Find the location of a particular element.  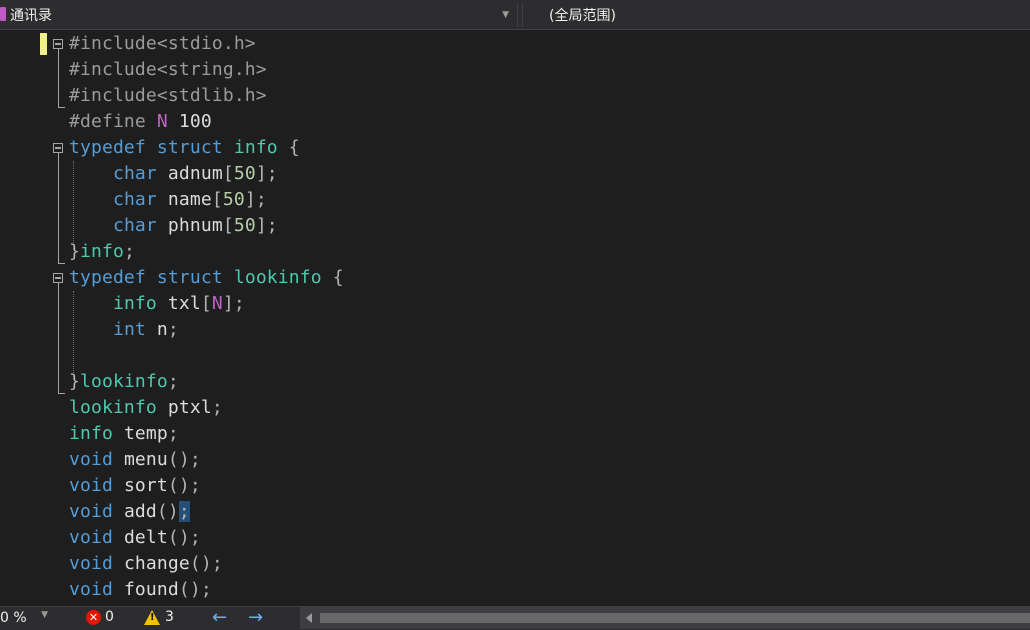

code-line: #define N 100 is located at coordinates (206, 122).